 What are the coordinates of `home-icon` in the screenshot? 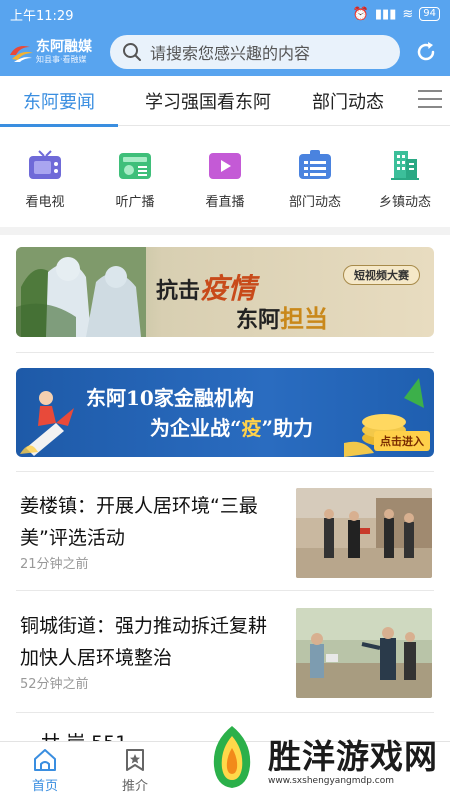 It's located at (45, 760).